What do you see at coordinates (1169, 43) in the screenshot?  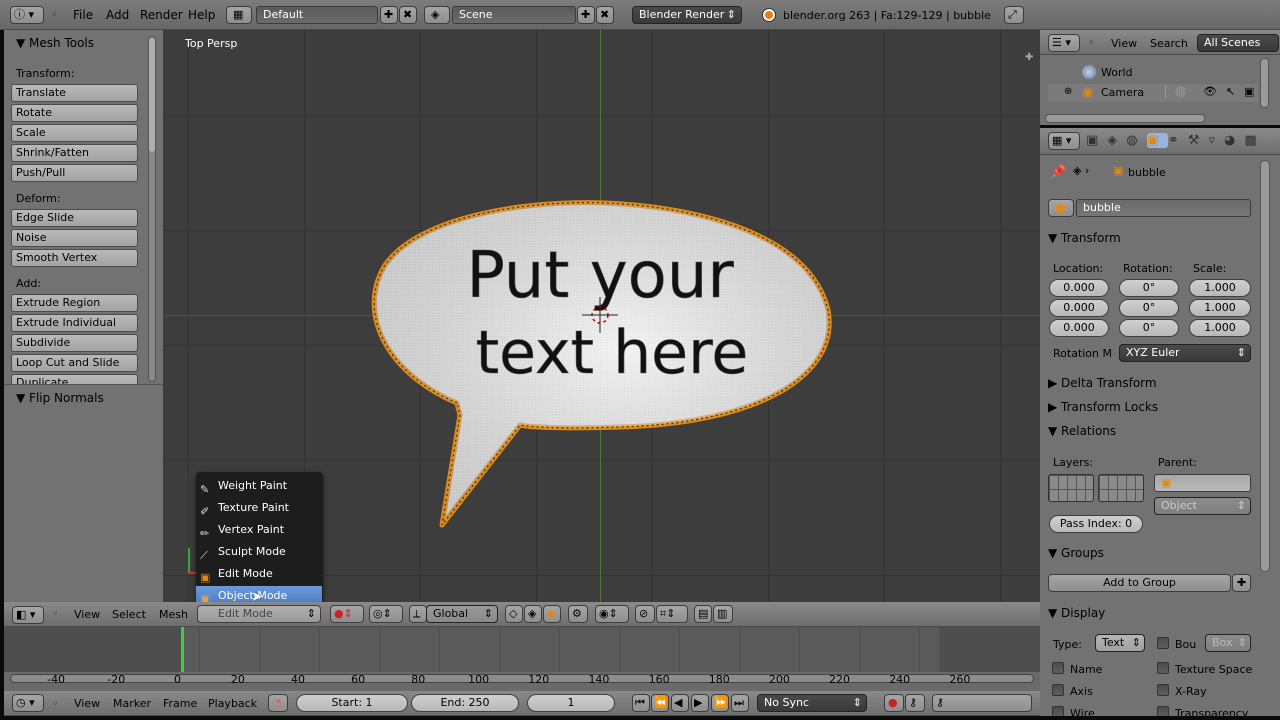 I see `outliner-menu-search: Search` at bounding box center [1169, 43].